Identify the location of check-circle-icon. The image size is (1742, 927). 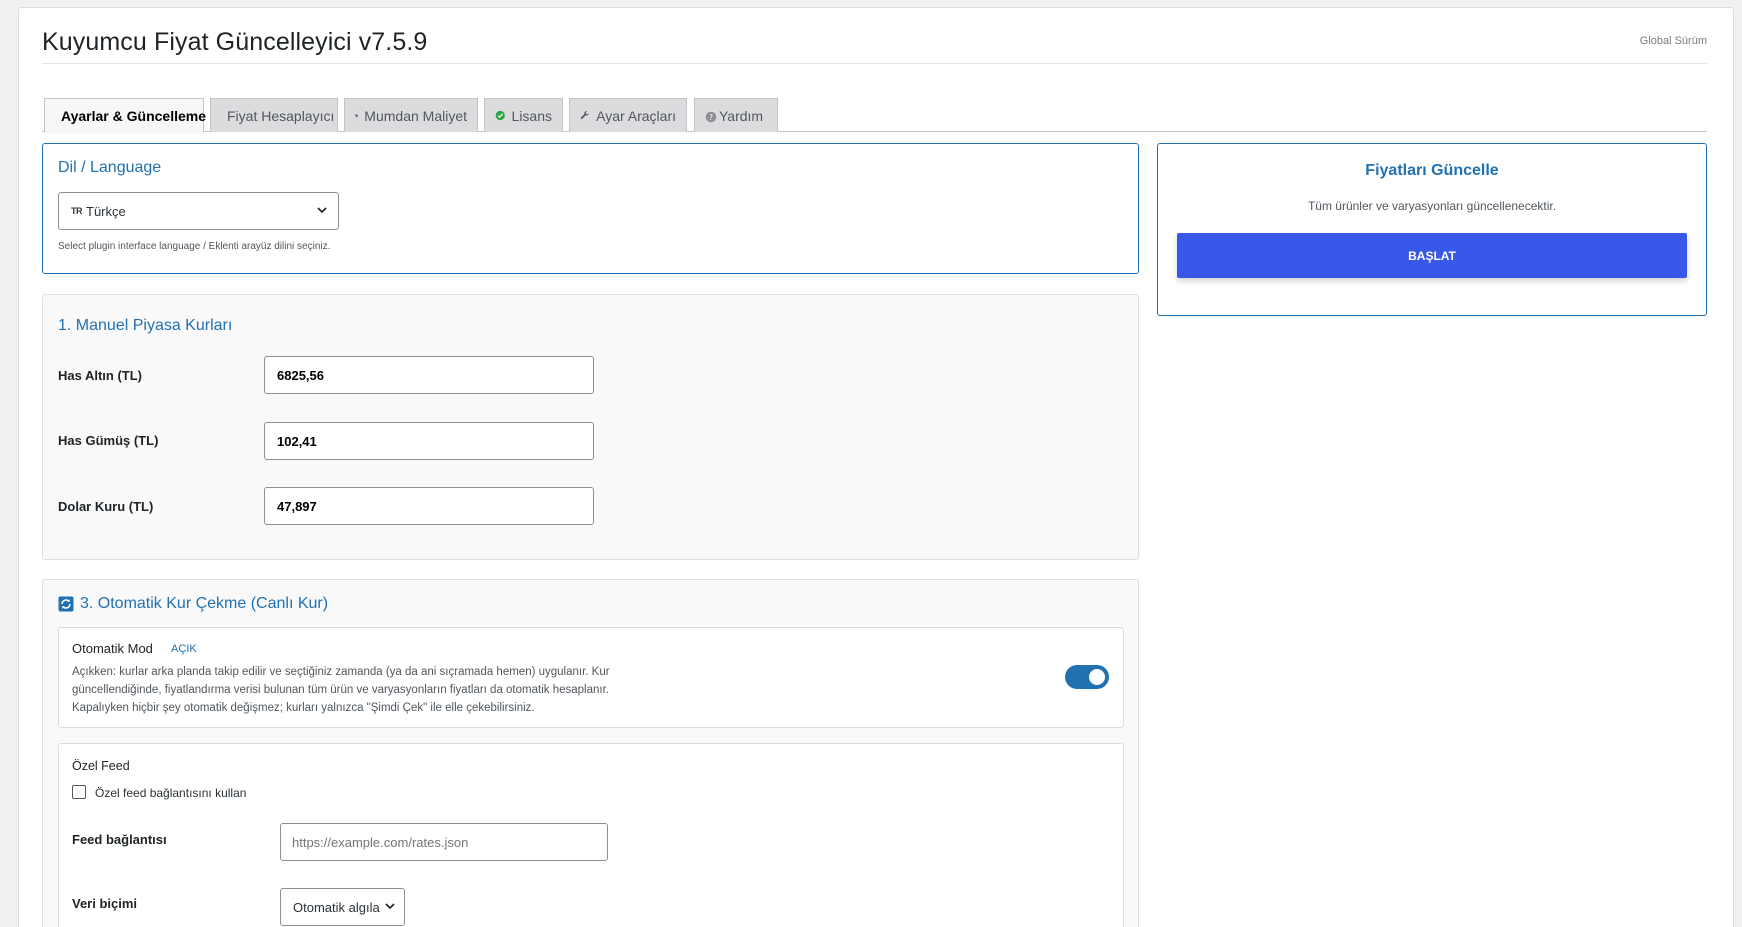
(500, 115).